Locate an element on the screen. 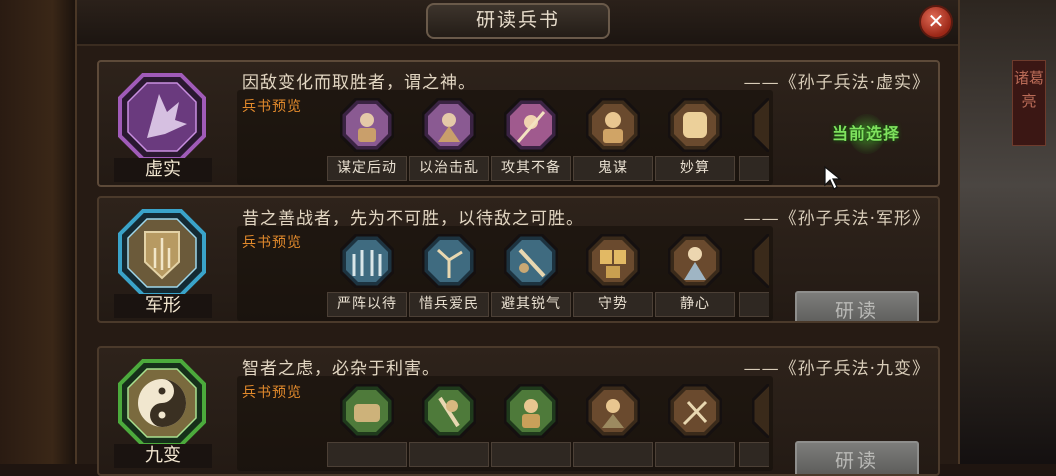 The image size is (1056, 476). junxing-emblem-icon is located at coordinates (162, 253).